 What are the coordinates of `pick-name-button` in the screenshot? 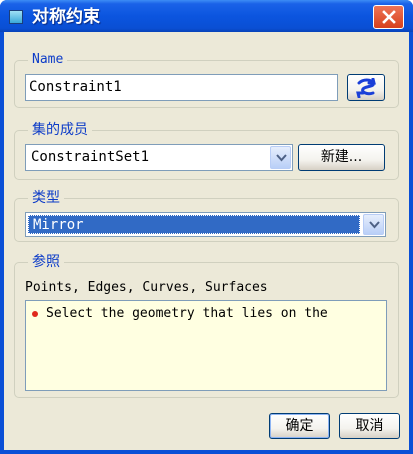 It's located at (366, 87).